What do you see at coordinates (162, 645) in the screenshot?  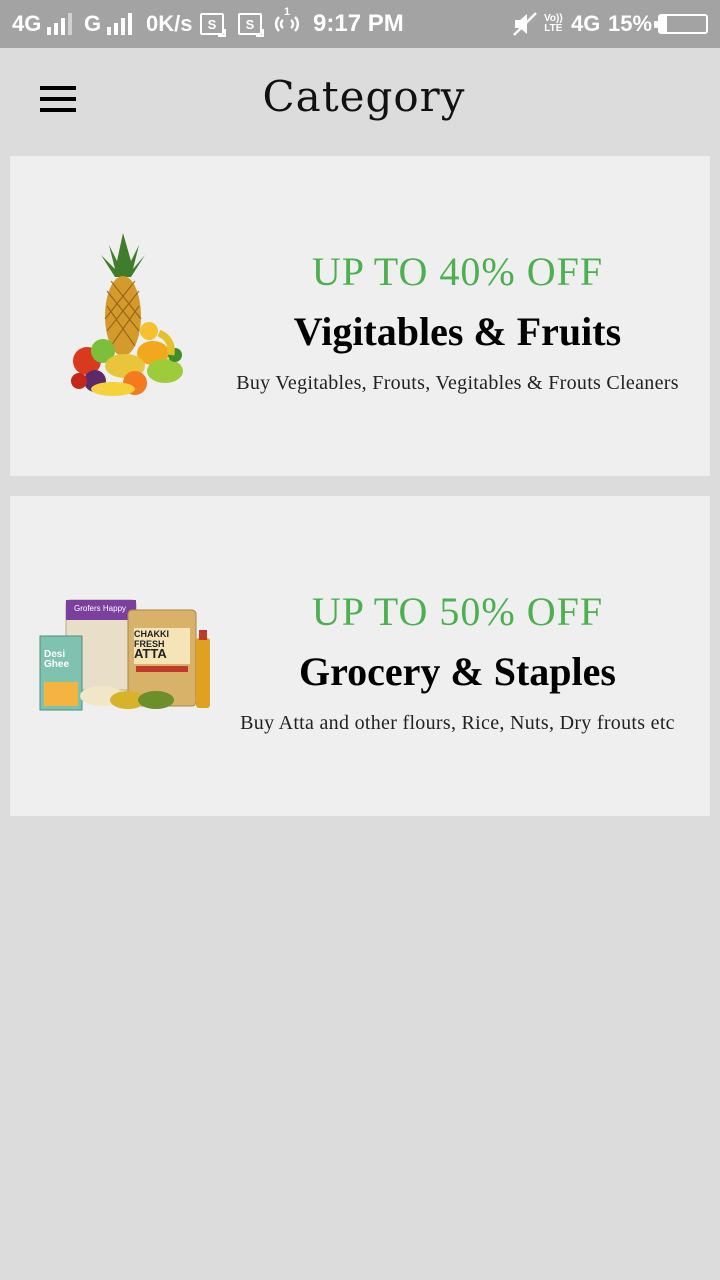 I see `atta-pack-text: CHAKKI FRESH ATTA` at bounding box center [162, 645].